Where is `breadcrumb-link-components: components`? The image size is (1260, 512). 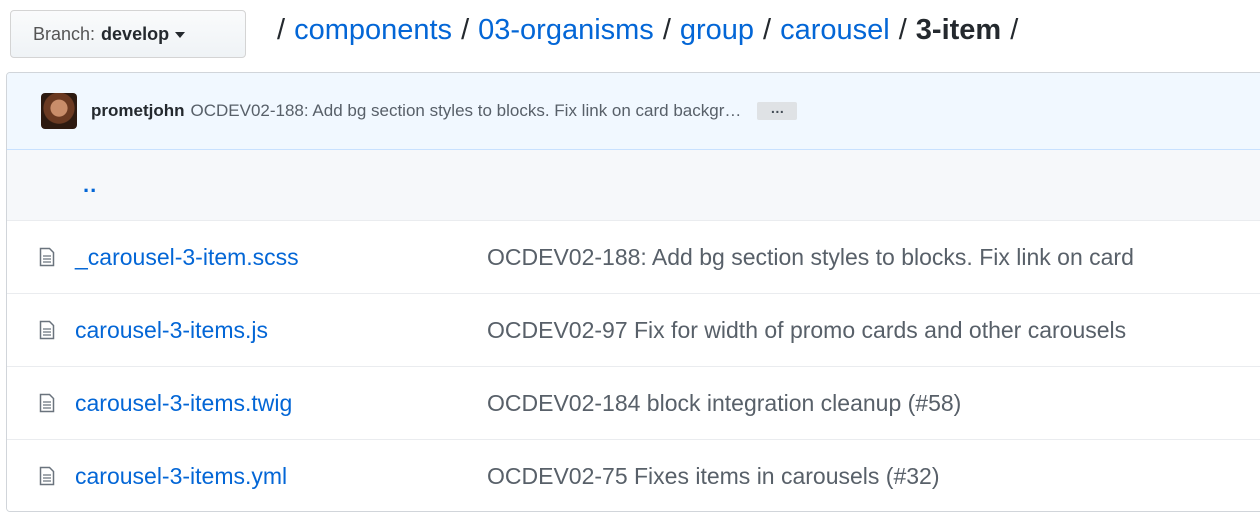 breadcrumb-link-components: components is located at coordinates (373, 30).